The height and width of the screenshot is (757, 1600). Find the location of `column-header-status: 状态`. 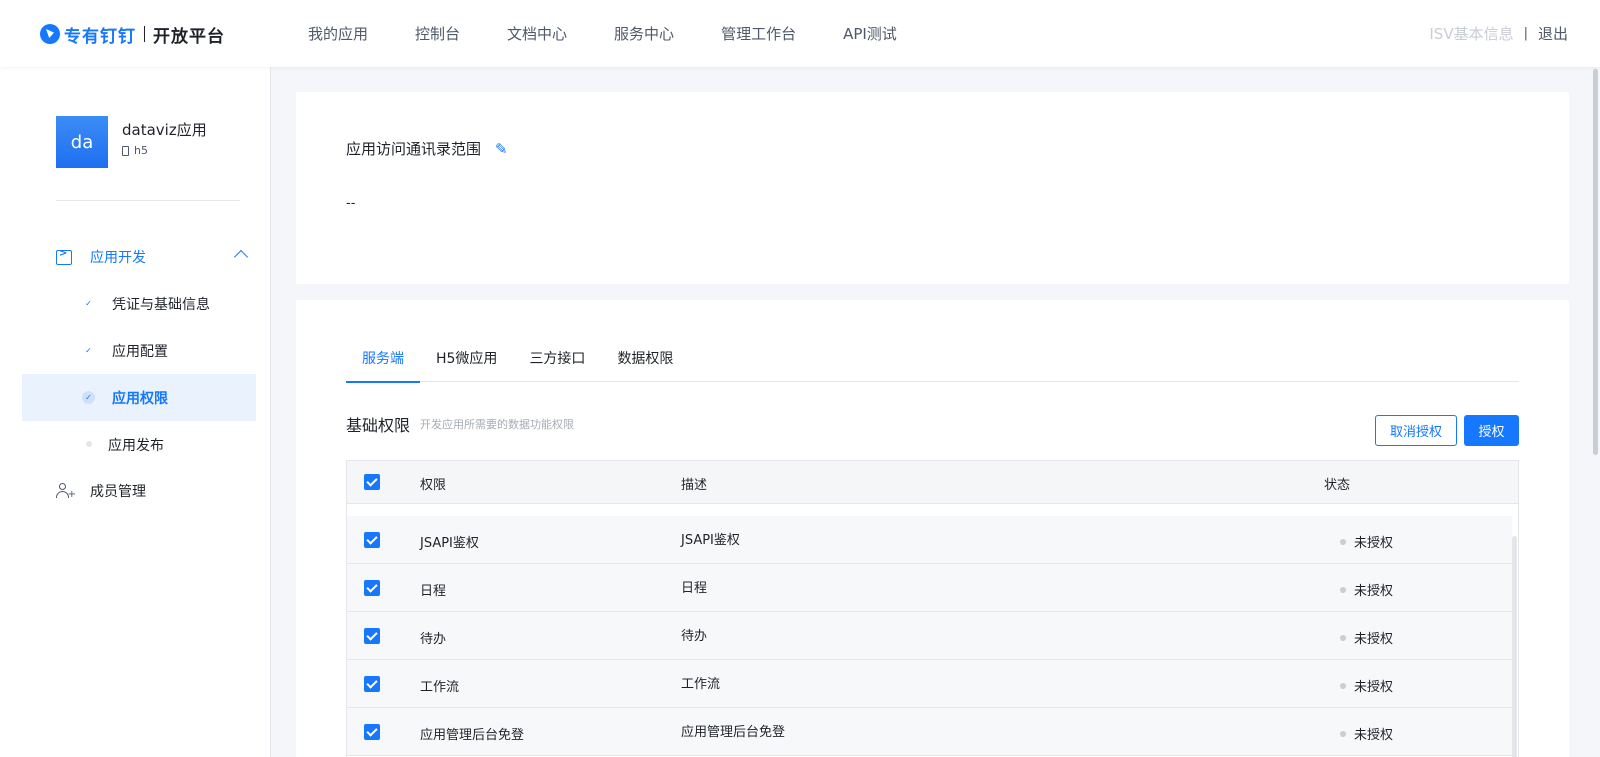

column-header-status: 状态 is located at coordinates (1337, 485).